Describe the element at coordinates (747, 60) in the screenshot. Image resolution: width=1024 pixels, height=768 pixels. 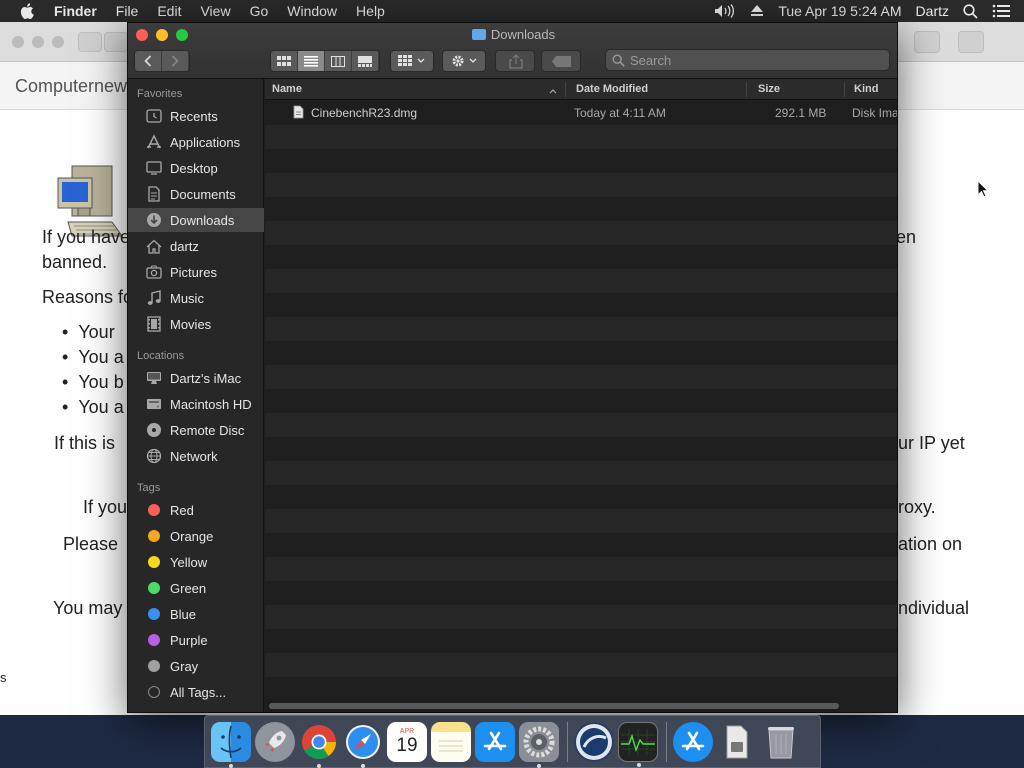
I see `search-field: Search` at that location.